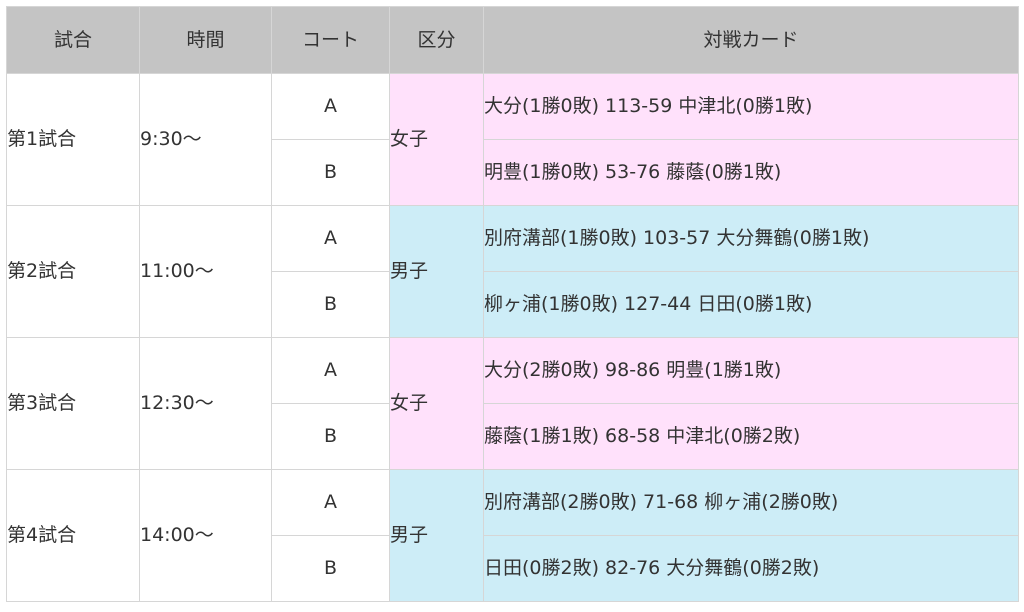 This screenshot has height=612, width=1024. Describe the element at coordinates (73, 535) in the screenshot. I see `game-number-cell: 第4試合` at that location.